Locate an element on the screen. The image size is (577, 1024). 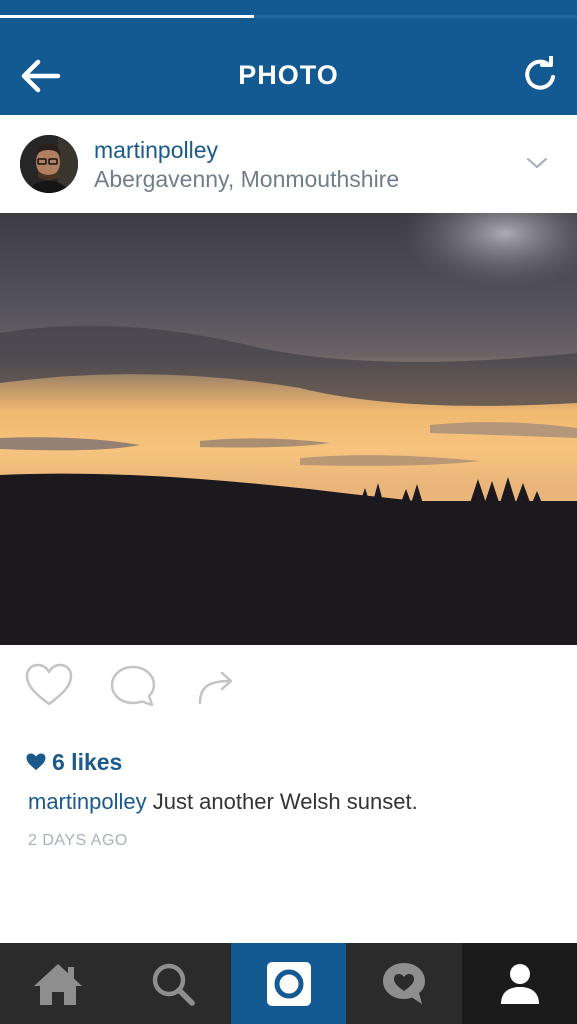
heart-filled-icon is located at coordinates (36, 761).